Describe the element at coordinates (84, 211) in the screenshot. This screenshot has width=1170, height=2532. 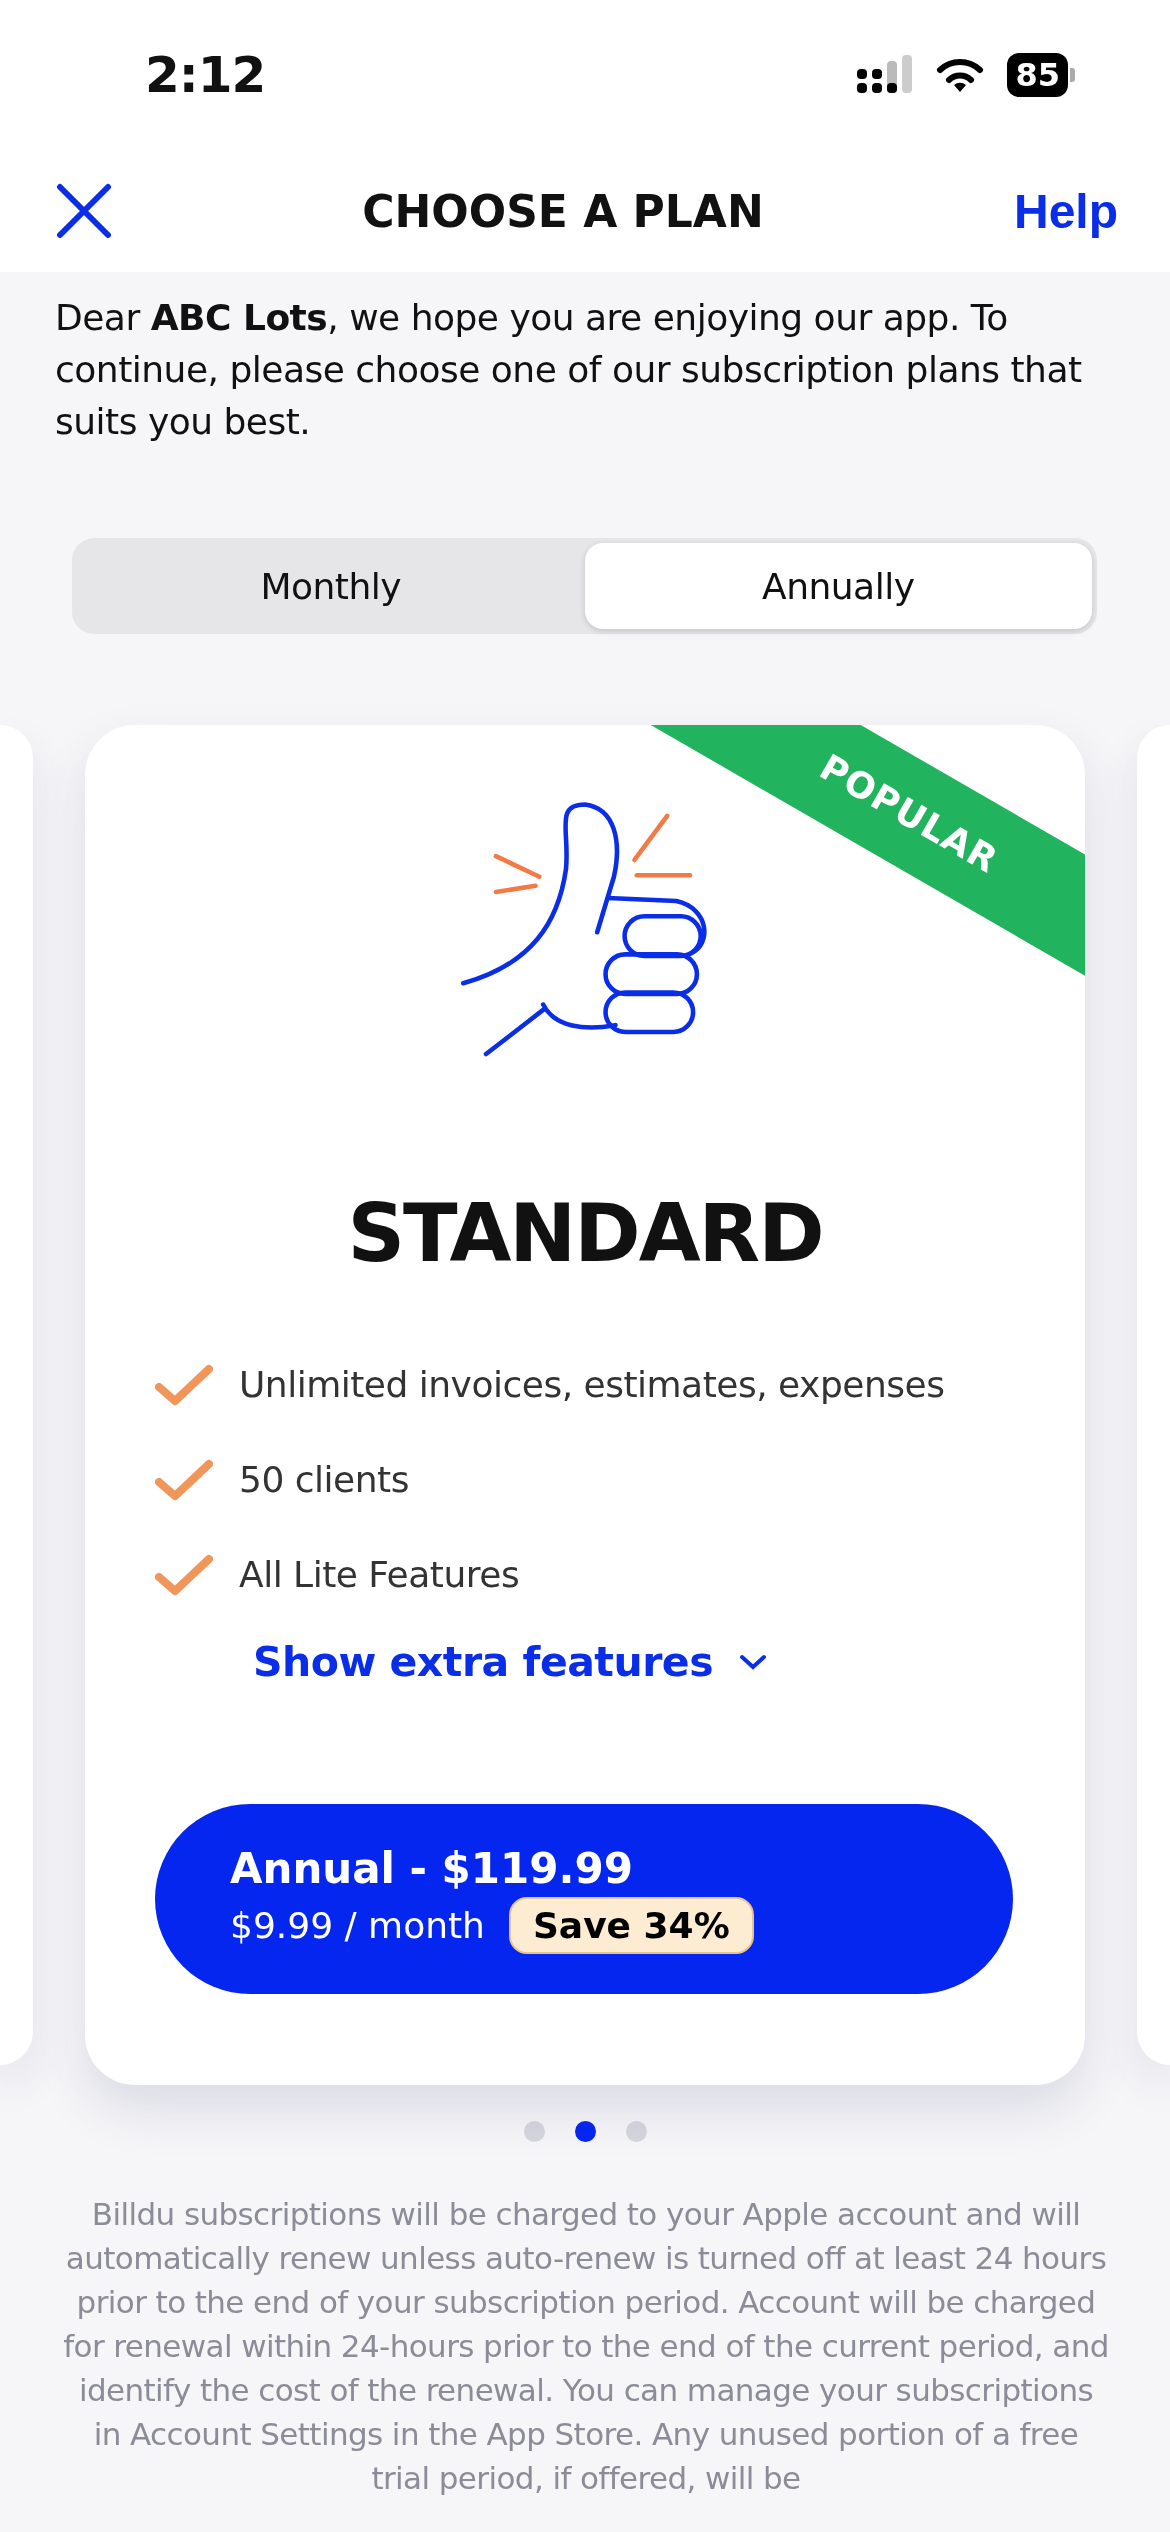
I see `close-icon` at that location.